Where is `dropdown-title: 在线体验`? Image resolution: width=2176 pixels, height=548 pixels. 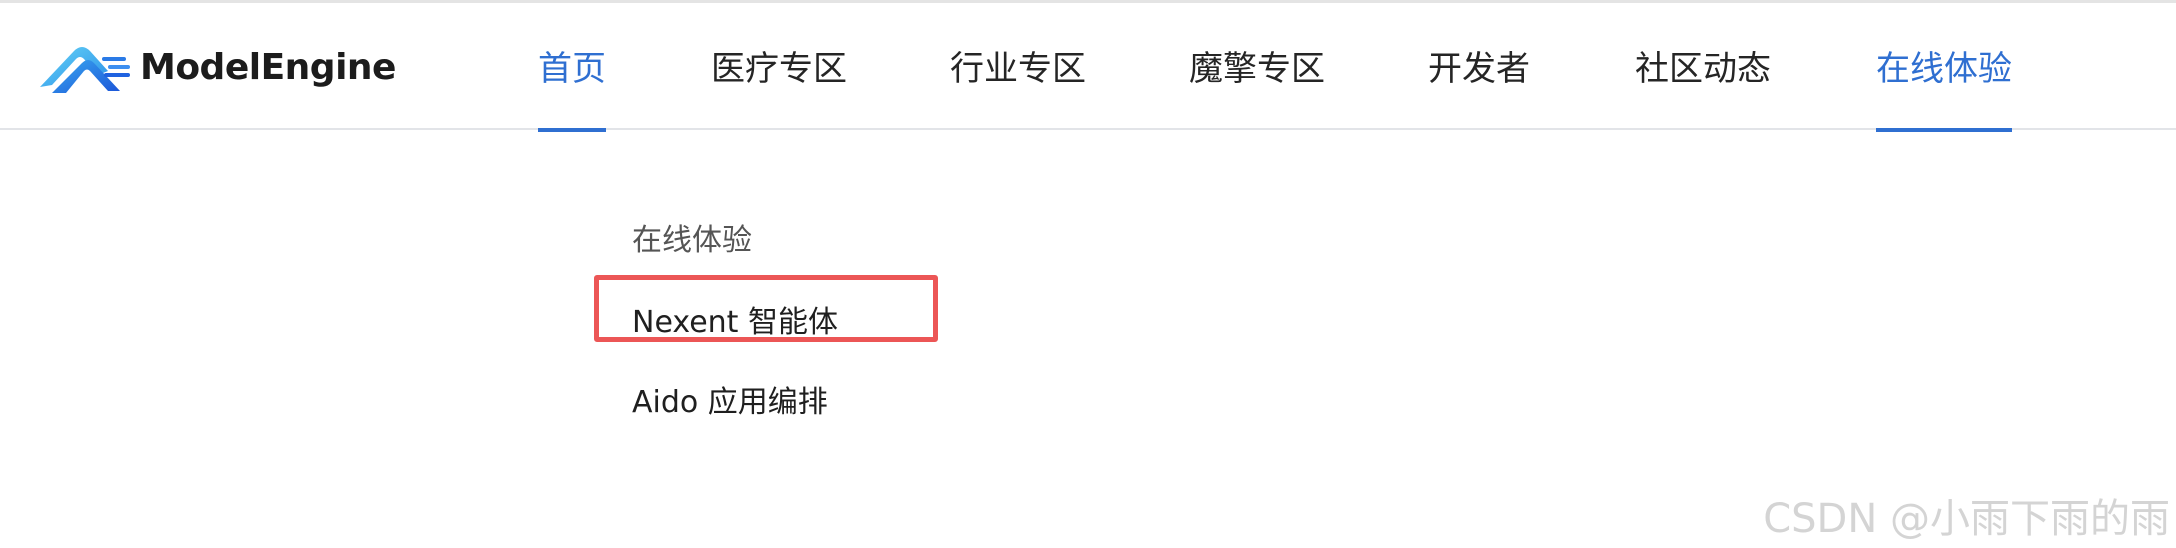
dropdown-title: 在线体验 is located at coordinates (692, 240).